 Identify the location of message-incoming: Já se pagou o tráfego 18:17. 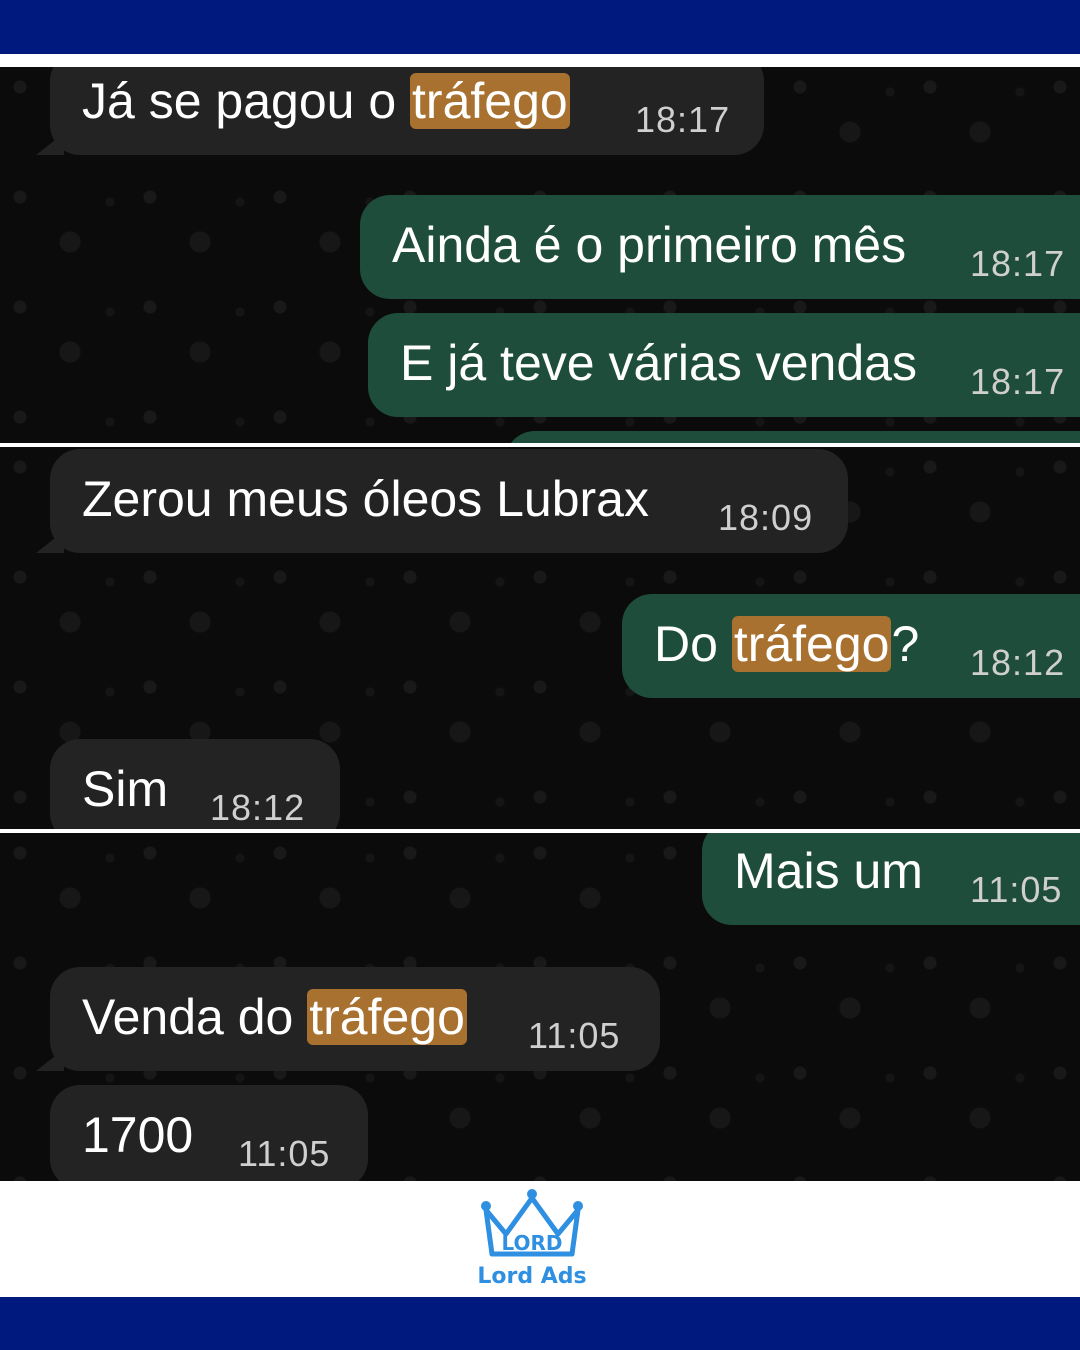
(400, 111).